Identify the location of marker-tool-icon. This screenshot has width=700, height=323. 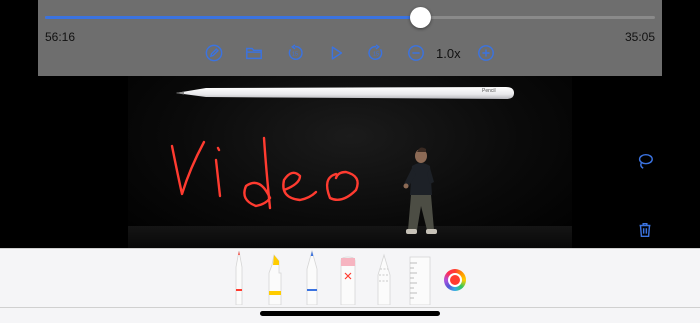
(275, 279).